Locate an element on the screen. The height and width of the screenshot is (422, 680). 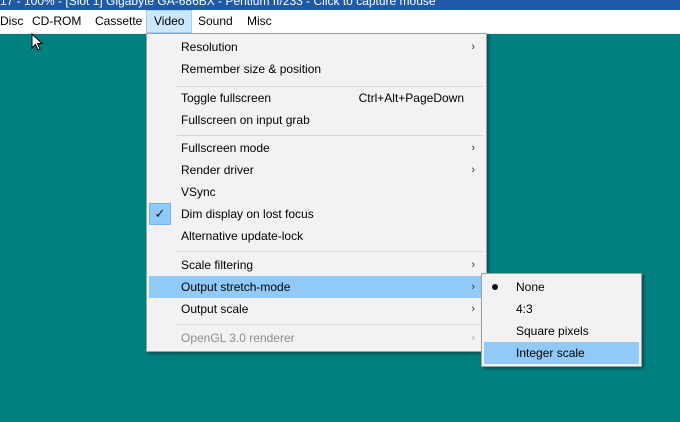
menu-item-remember-size: Remember size & position is located at coordinates (316, 69).